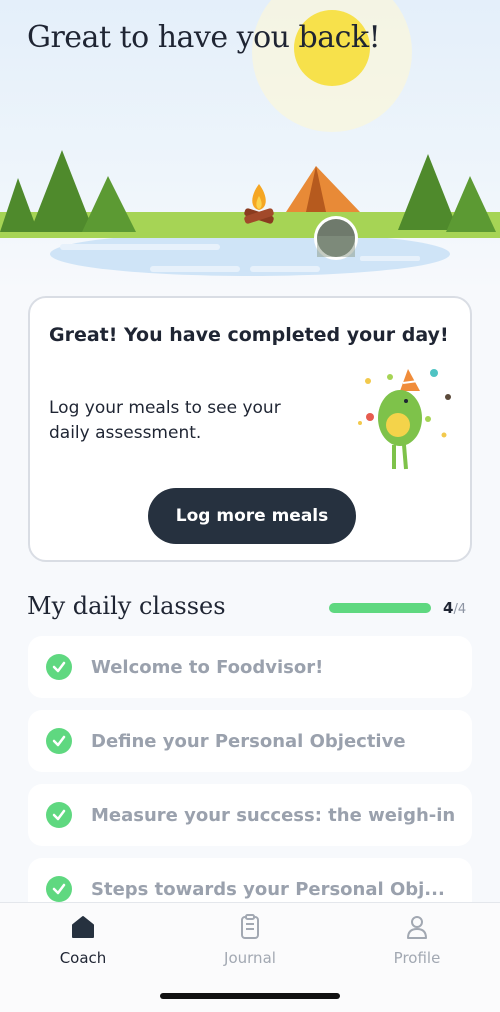 The image size is (500, 1012). What do you see at coordinates (250, 943) in the screenshot?
I see `tab-journal: Journal` at bounding box center [250, 943].